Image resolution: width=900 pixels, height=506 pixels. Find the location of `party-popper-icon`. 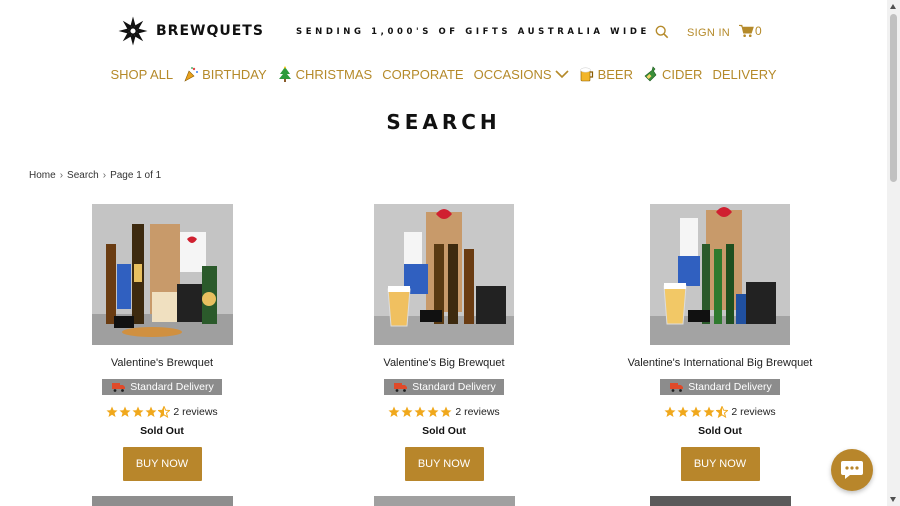

party-popper-icon is located at coordinates (191, 74).